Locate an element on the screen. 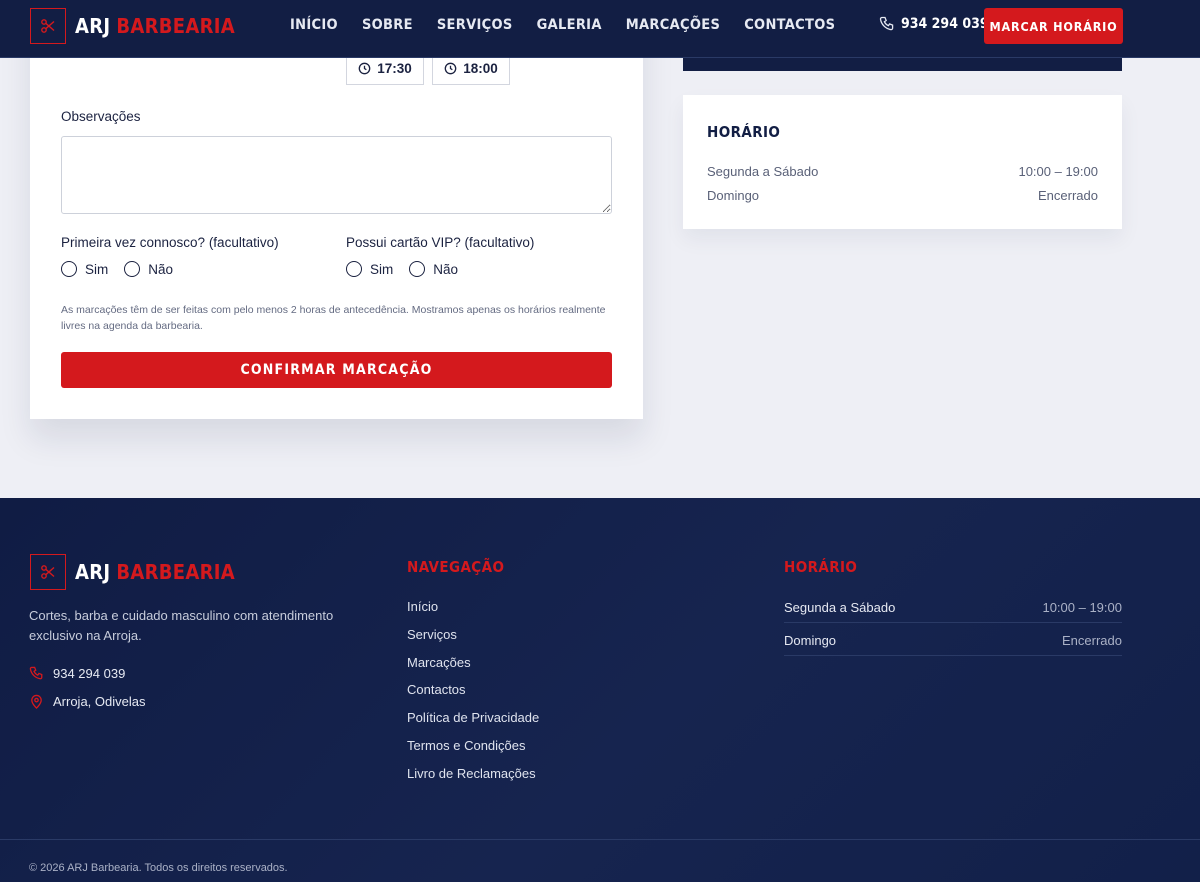  first-time-no-radio: Não is located at coordinates (148, 269).